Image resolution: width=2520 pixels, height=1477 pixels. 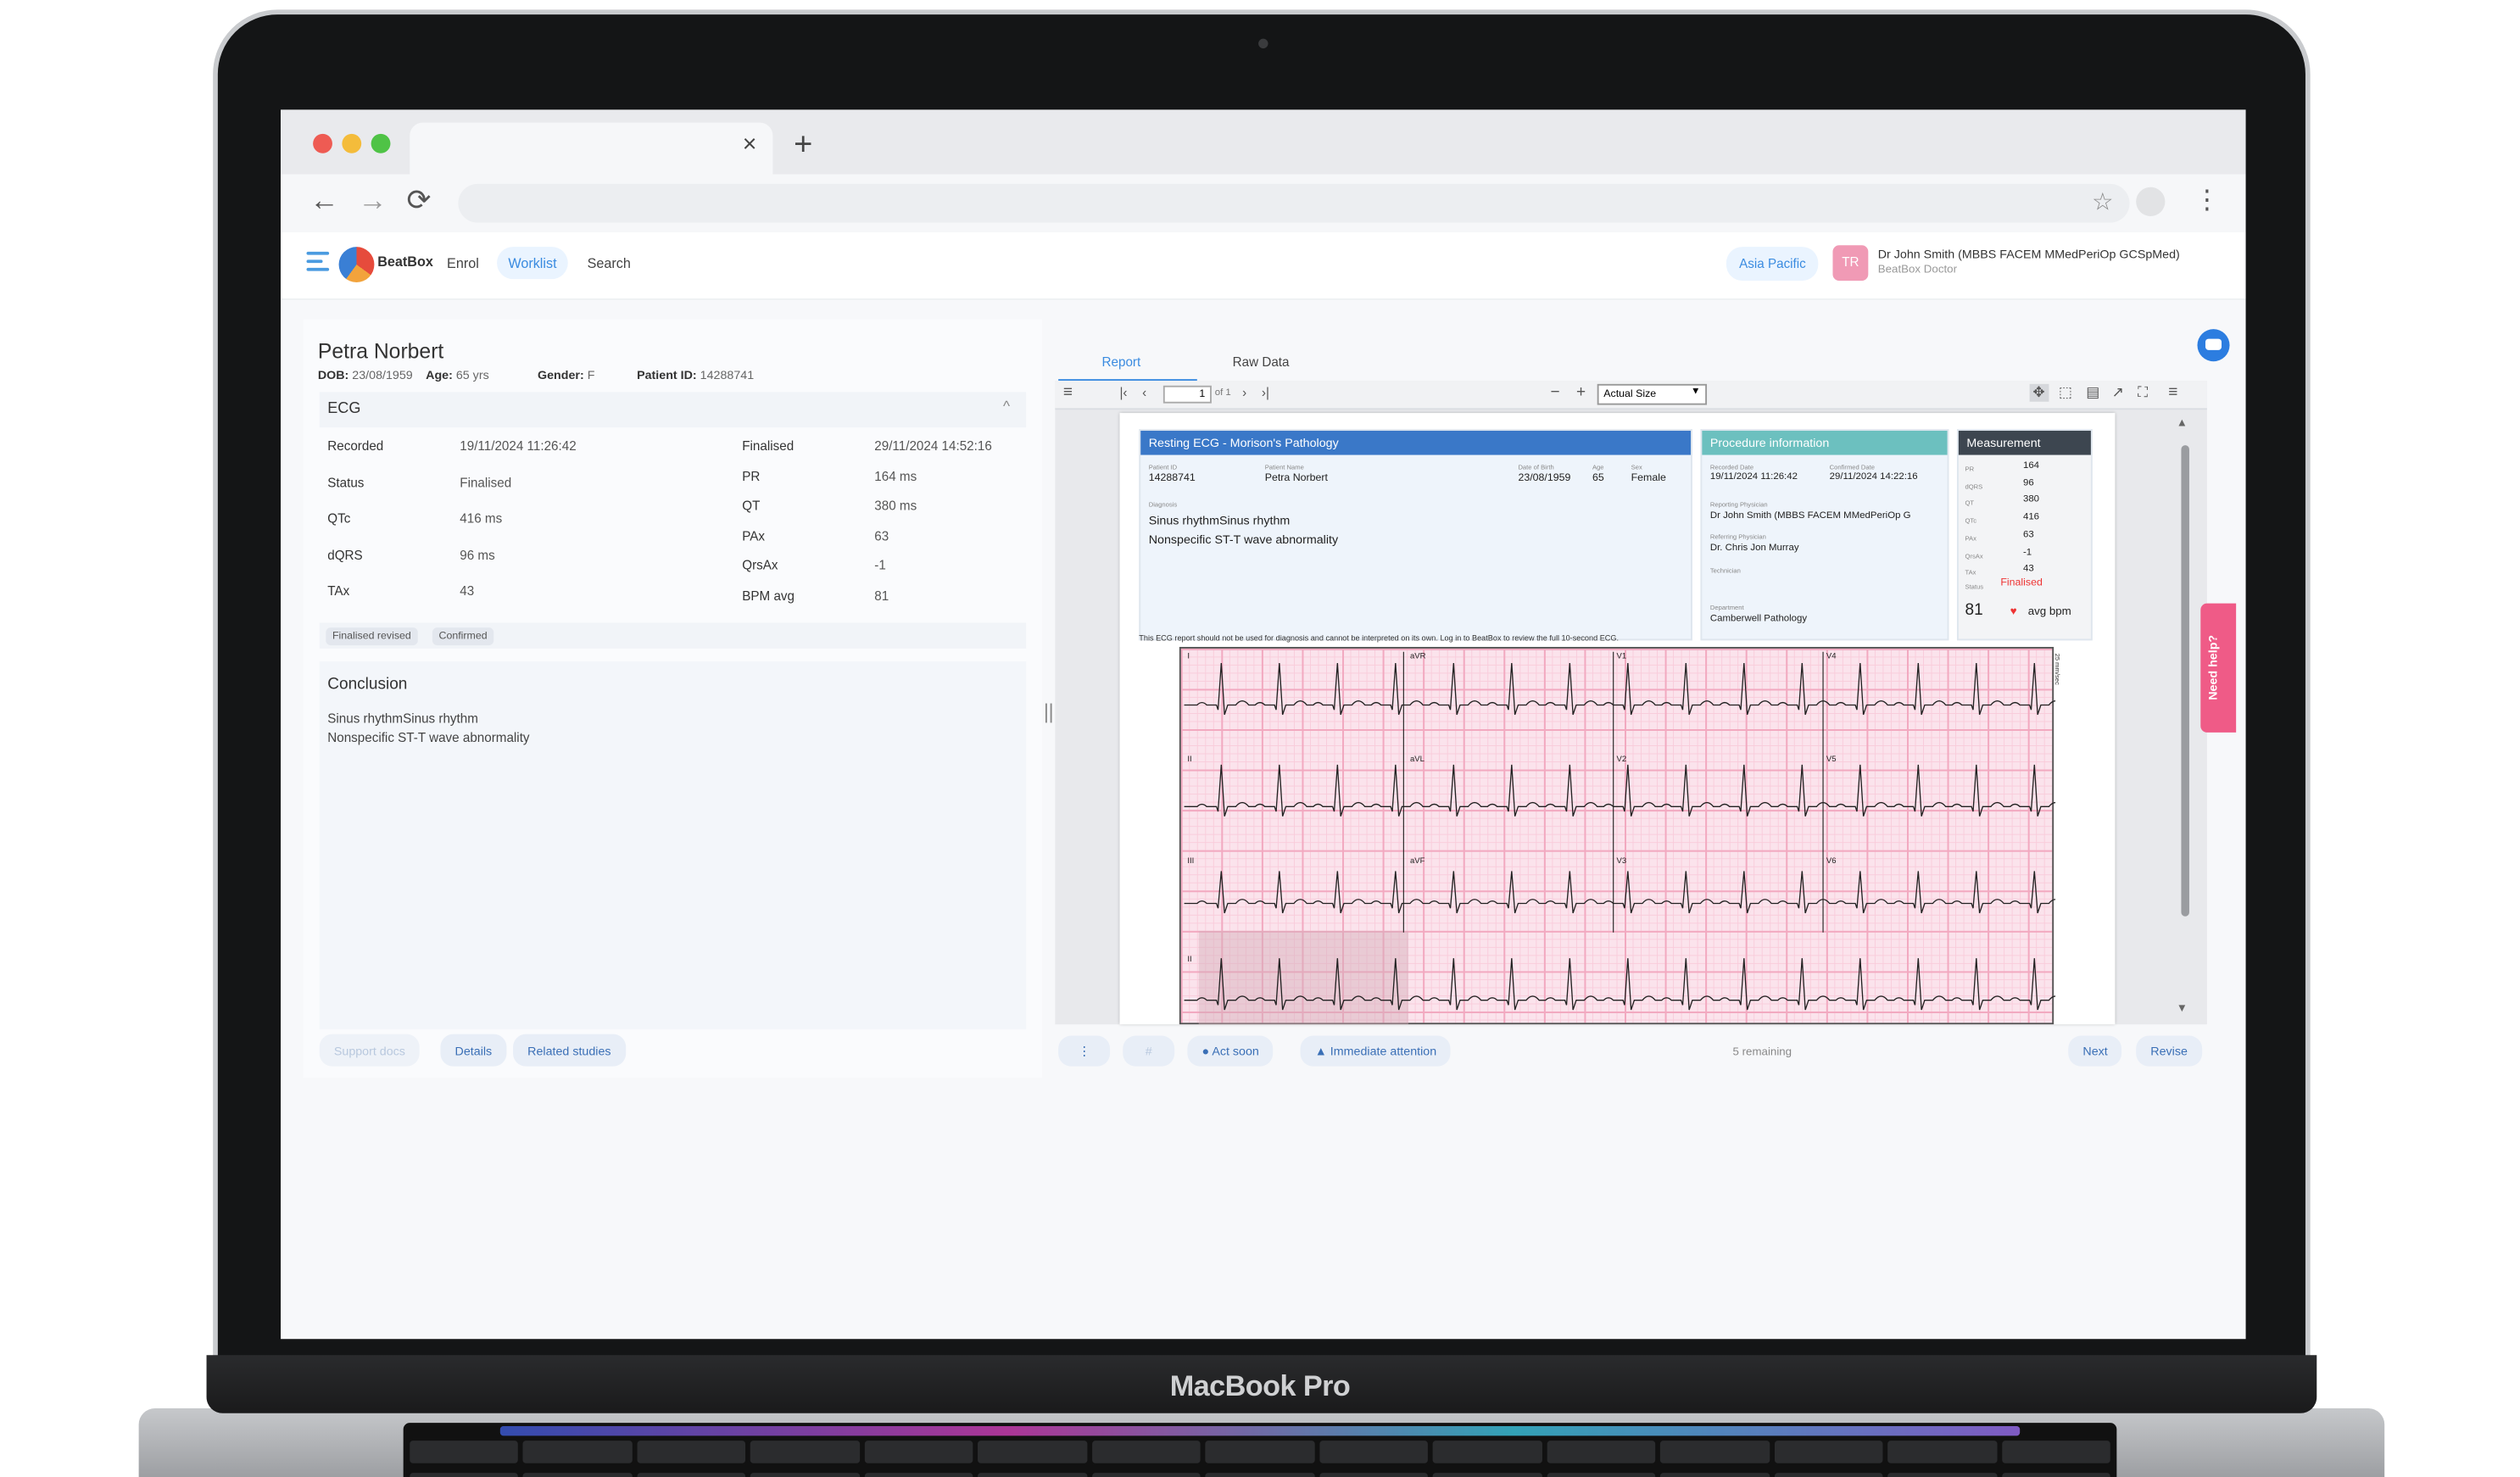 What do you see at coordinates (1068, 393) in the screenshot?
I see `sidebar-toggle-icon: ≡` at bounding box center [1068, 393].